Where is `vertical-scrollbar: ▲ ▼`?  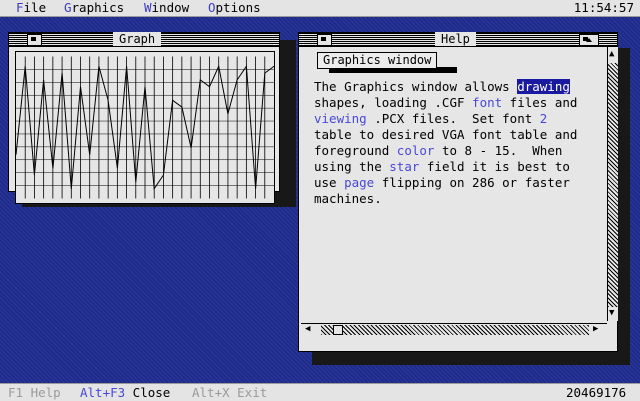
vertical-scrollbar: ▲ ▼ is located at coordinates (612, 184).